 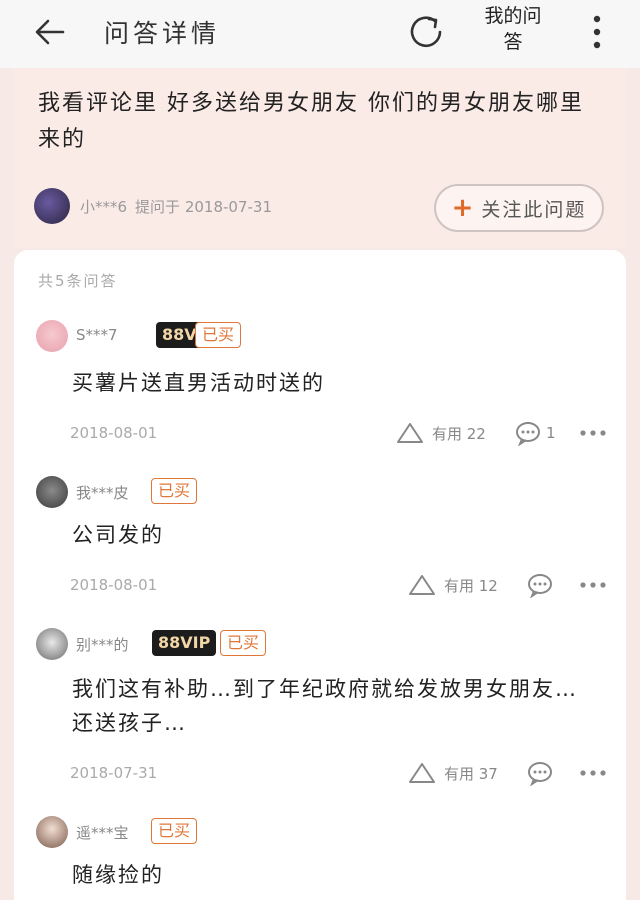 I want to click on asker-info: 小***6 提问于 2018-07-31, so click(x=176, y=206).